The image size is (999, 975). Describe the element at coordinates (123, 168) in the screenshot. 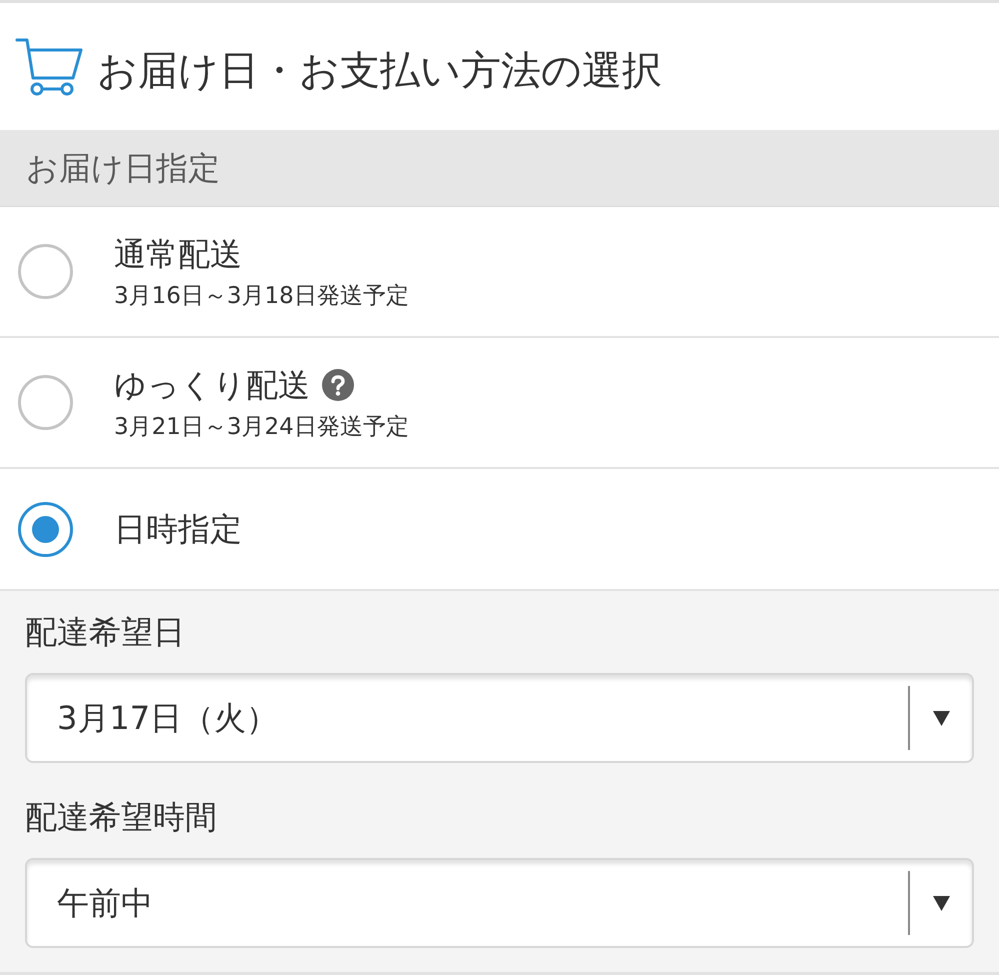

I see `section-title: お届け日指定` at that location.